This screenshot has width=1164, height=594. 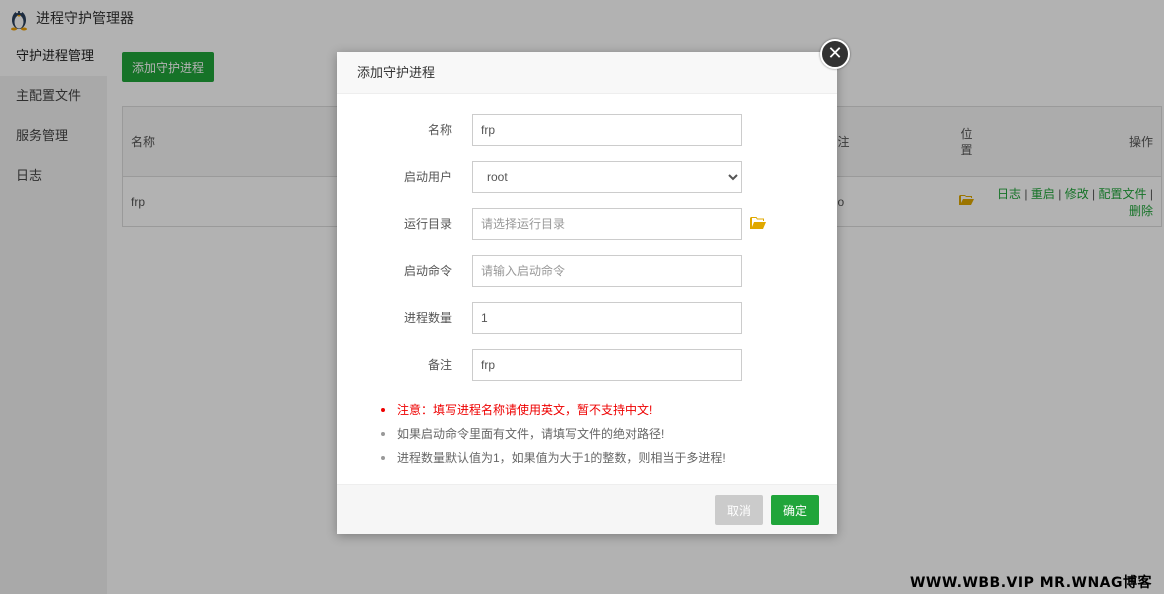 I want to click on dir-input, so click(x=607, y=224).